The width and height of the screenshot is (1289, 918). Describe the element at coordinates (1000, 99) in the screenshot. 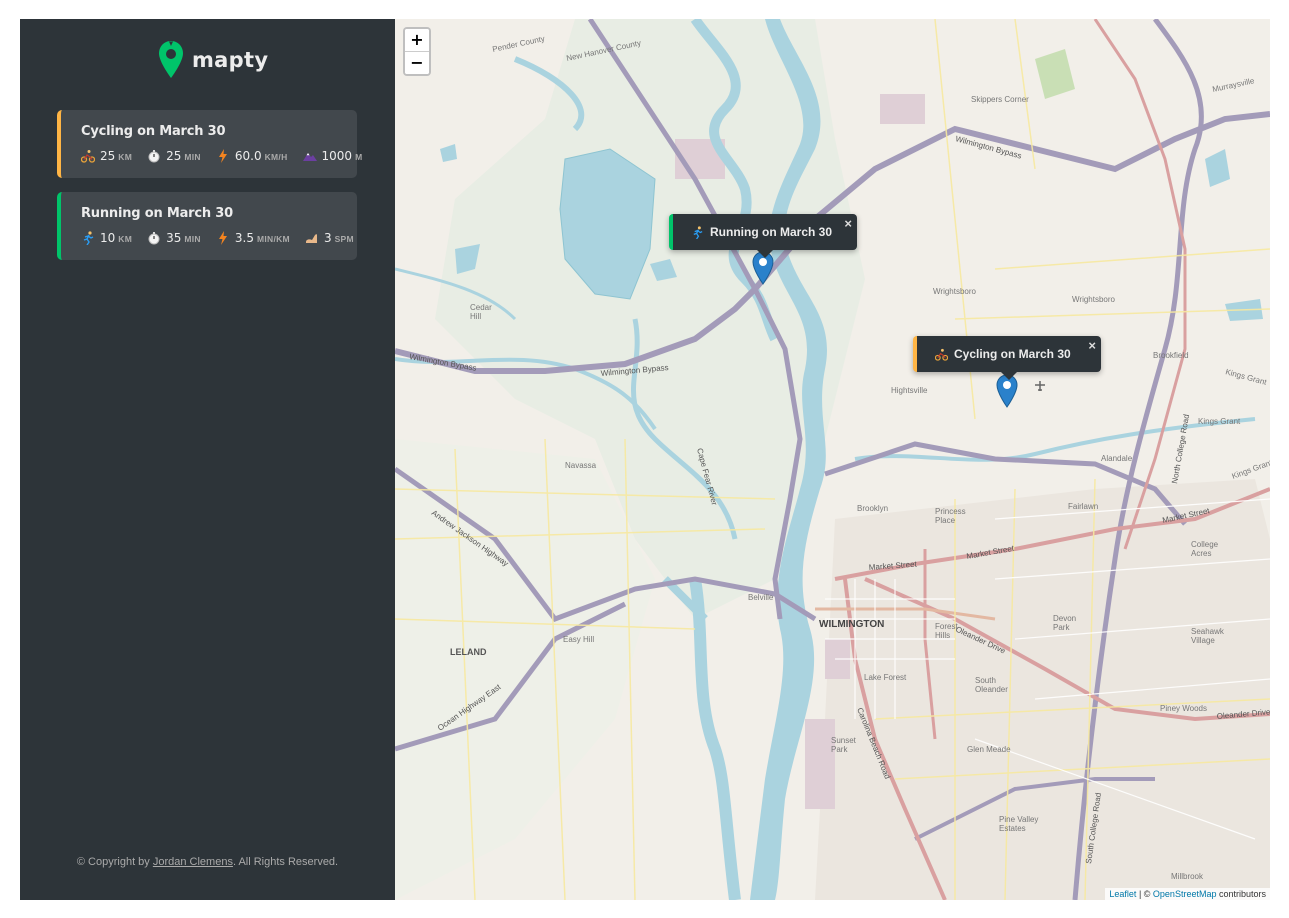

I see `map-label: Skippers Corner` at that location.